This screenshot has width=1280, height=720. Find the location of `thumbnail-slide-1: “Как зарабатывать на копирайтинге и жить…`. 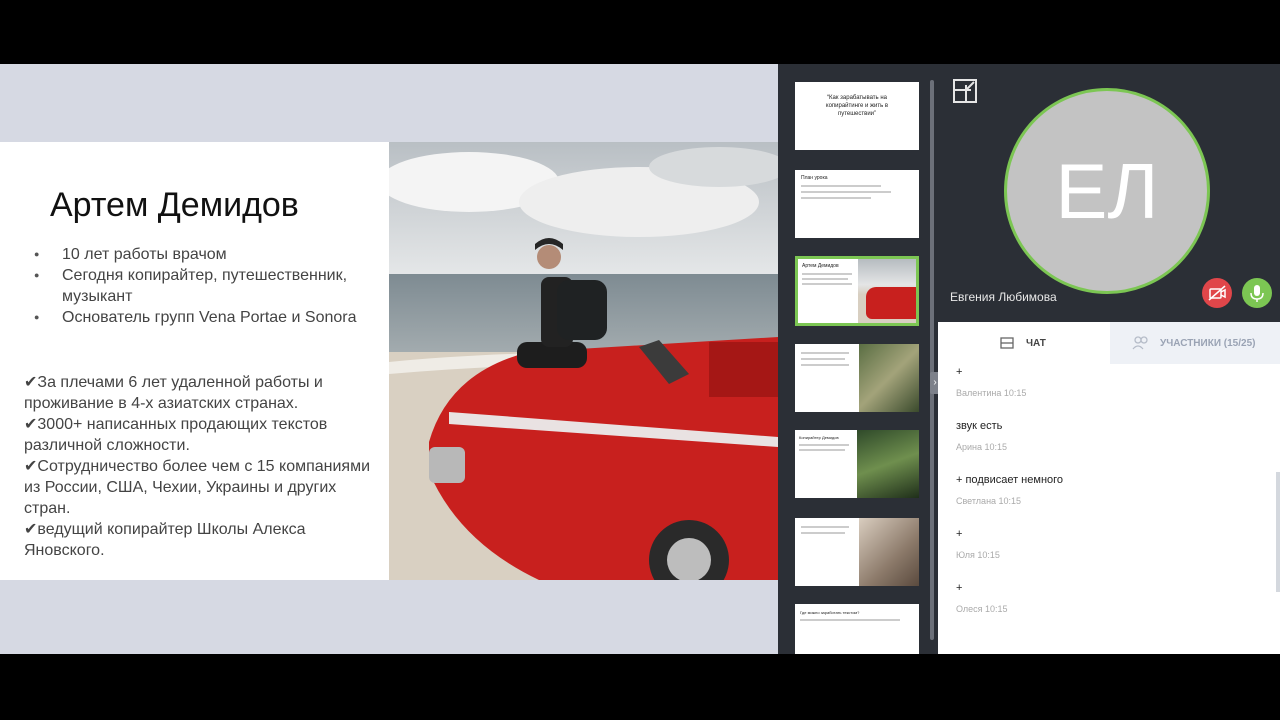

thumbnail-slide-1: “Как зарабатывать на копирайтинге и жить… is located at coordinates (857, 116).